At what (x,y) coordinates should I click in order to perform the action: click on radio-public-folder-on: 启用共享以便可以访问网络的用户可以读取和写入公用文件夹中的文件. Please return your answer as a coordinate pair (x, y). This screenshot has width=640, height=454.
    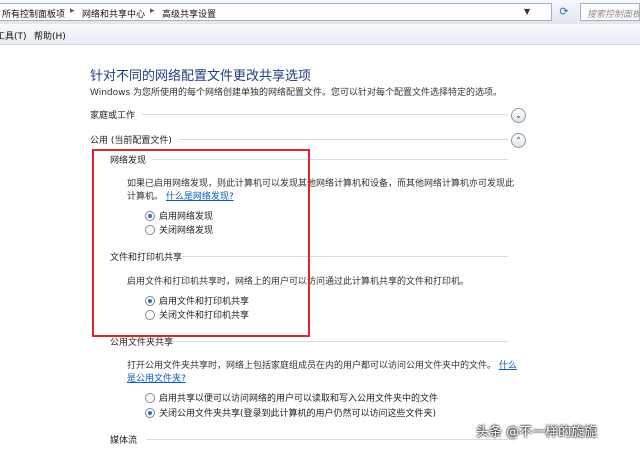
    Looking at the image, I should click on (292, 397).